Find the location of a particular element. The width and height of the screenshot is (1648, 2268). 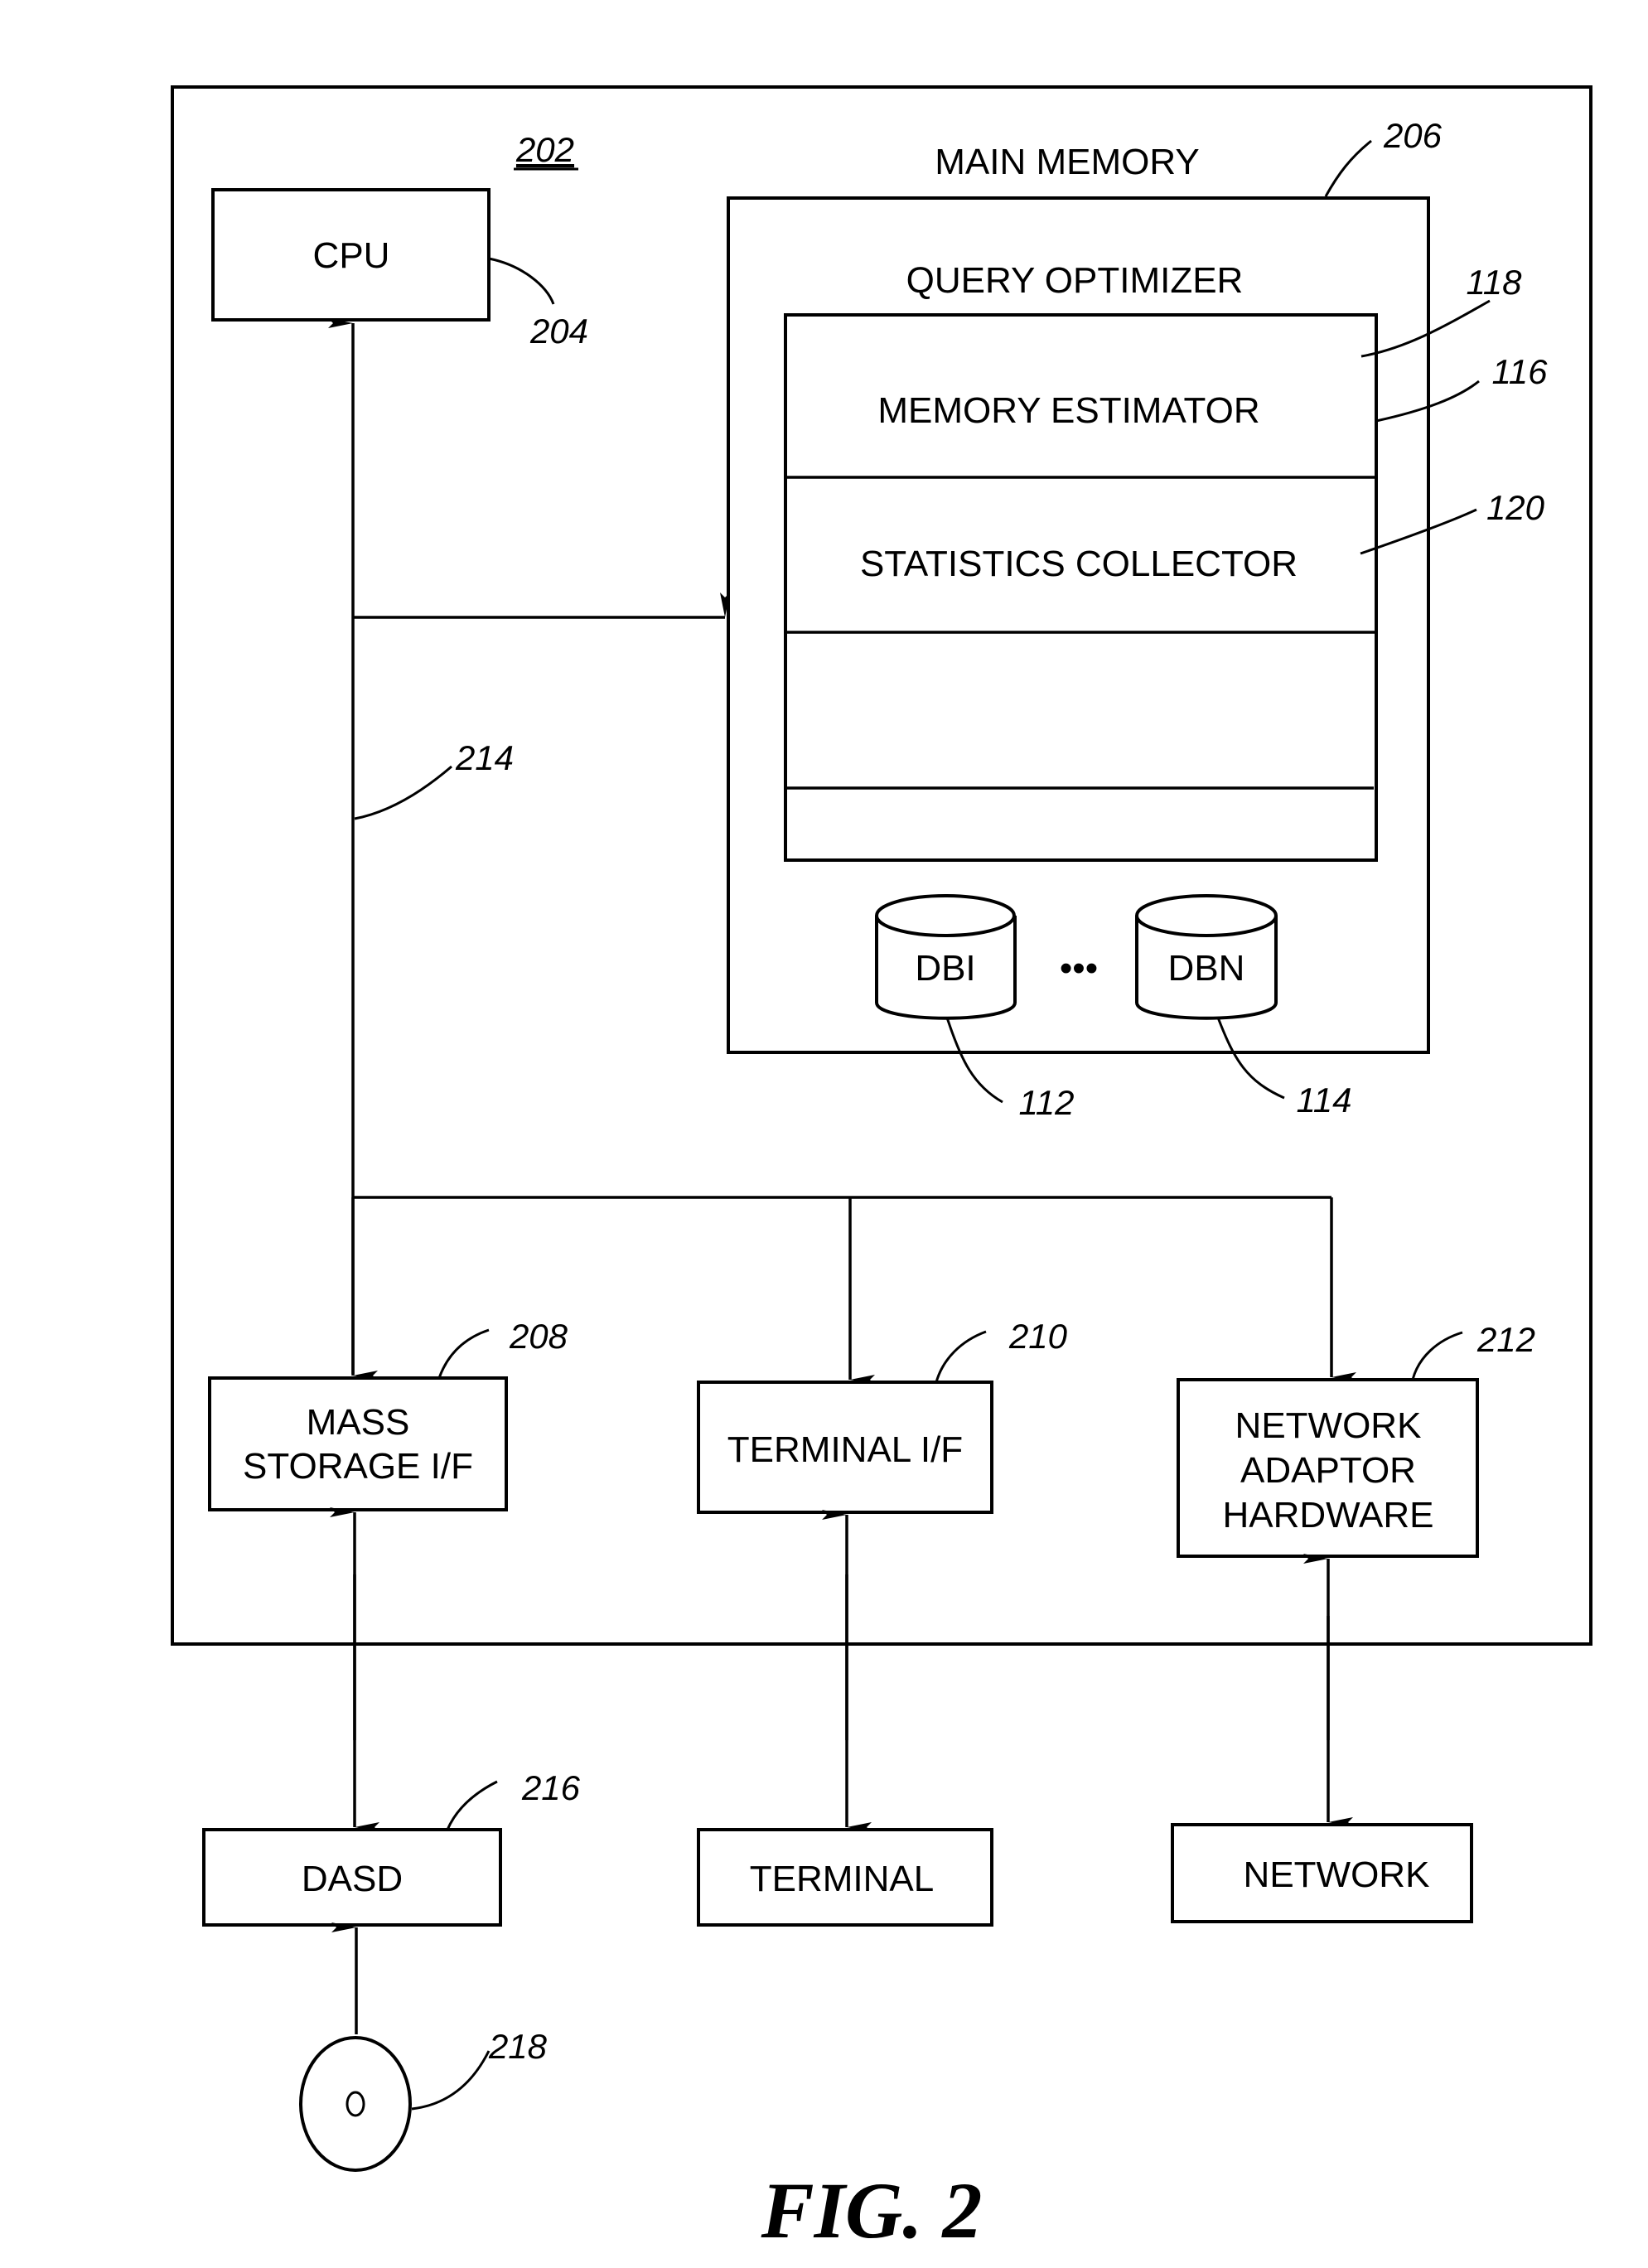

network-block: NETWORK is located at coordinates (1322, 1873).